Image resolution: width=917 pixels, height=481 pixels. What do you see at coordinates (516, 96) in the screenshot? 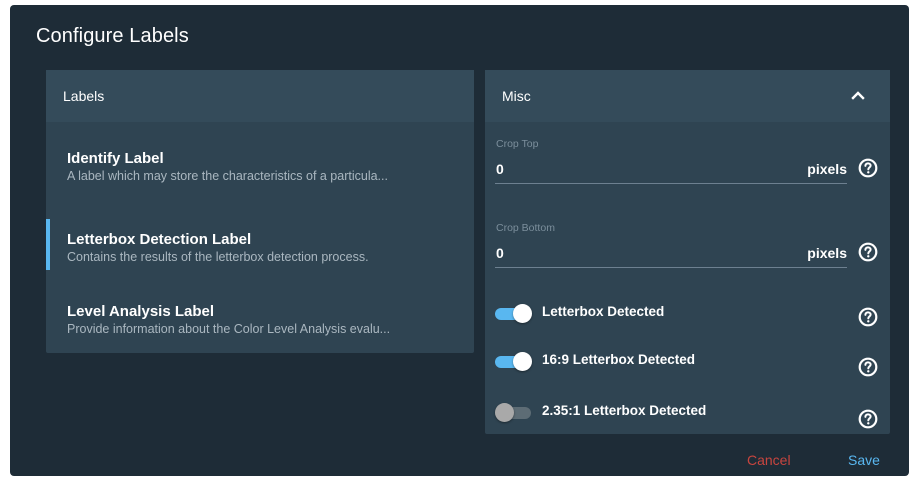
I see `misc-panel-title: Misc` at bounding box center [516, 96].